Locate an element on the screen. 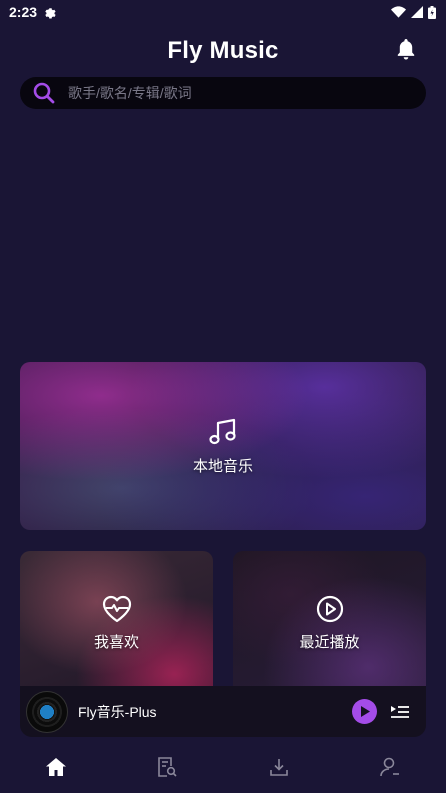 The height and width of the screenshot is (793, 446). tab-profile is located at coordinates (390, 767).